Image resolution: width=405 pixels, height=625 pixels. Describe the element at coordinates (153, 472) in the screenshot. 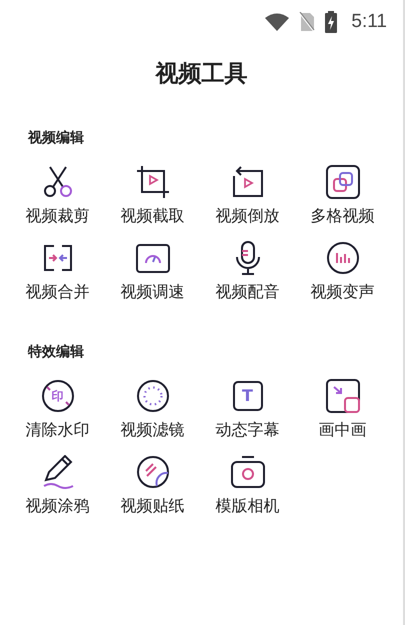

I see `sticker-icon` at that location.